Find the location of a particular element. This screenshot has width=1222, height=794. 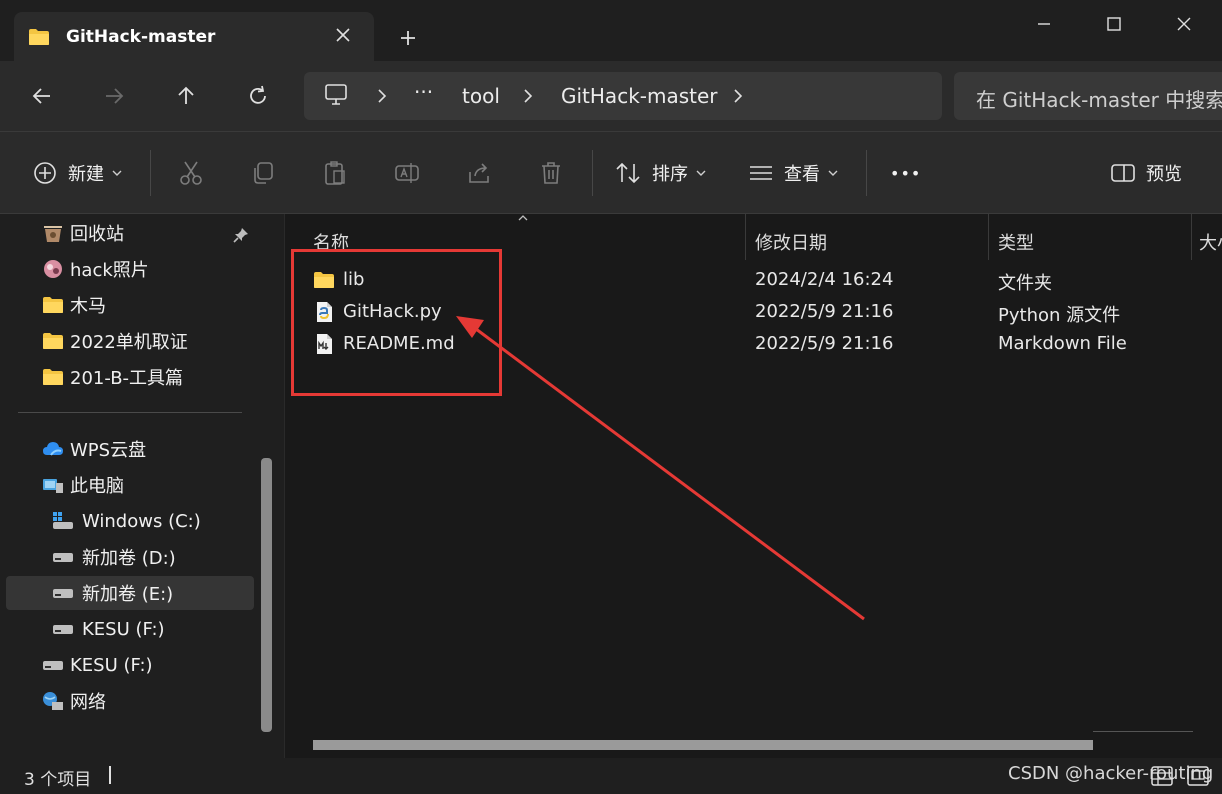

column-label: 修改日期 is located at coordinates (791, 243).